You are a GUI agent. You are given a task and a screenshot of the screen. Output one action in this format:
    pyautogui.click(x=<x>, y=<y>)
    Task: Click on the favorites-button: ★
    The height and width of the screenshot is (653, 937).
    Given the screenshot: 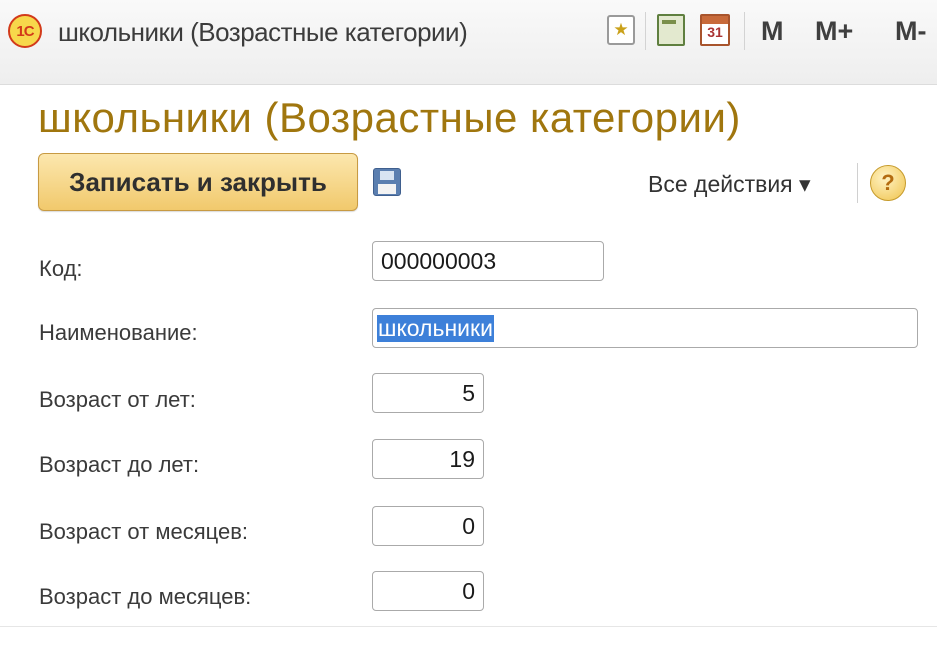 What is the action you would take?
    pyautogui.click(x=621, y=30)
    